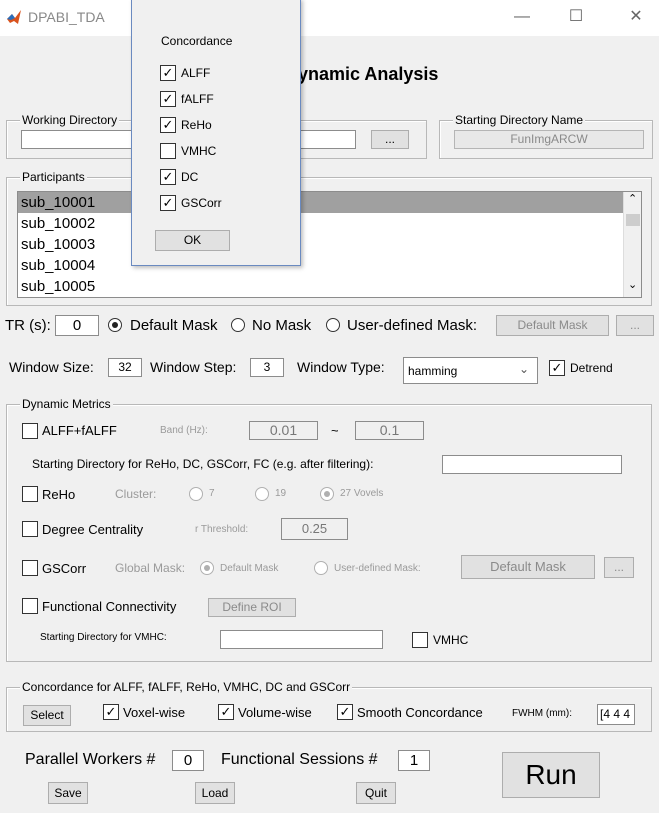  I want to click on cluster-7-radio, so click(196, 494).